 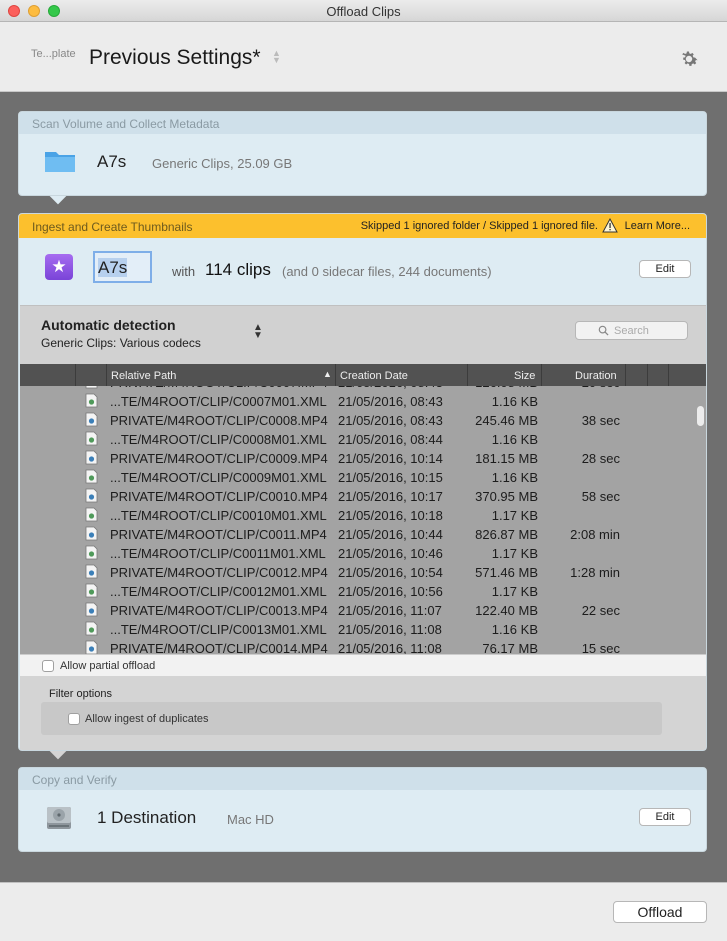 What do you see at coordinates (600, 458) in the screenshot?
I see `cell-duration: 28 sec` at bounding box center [600, 458].